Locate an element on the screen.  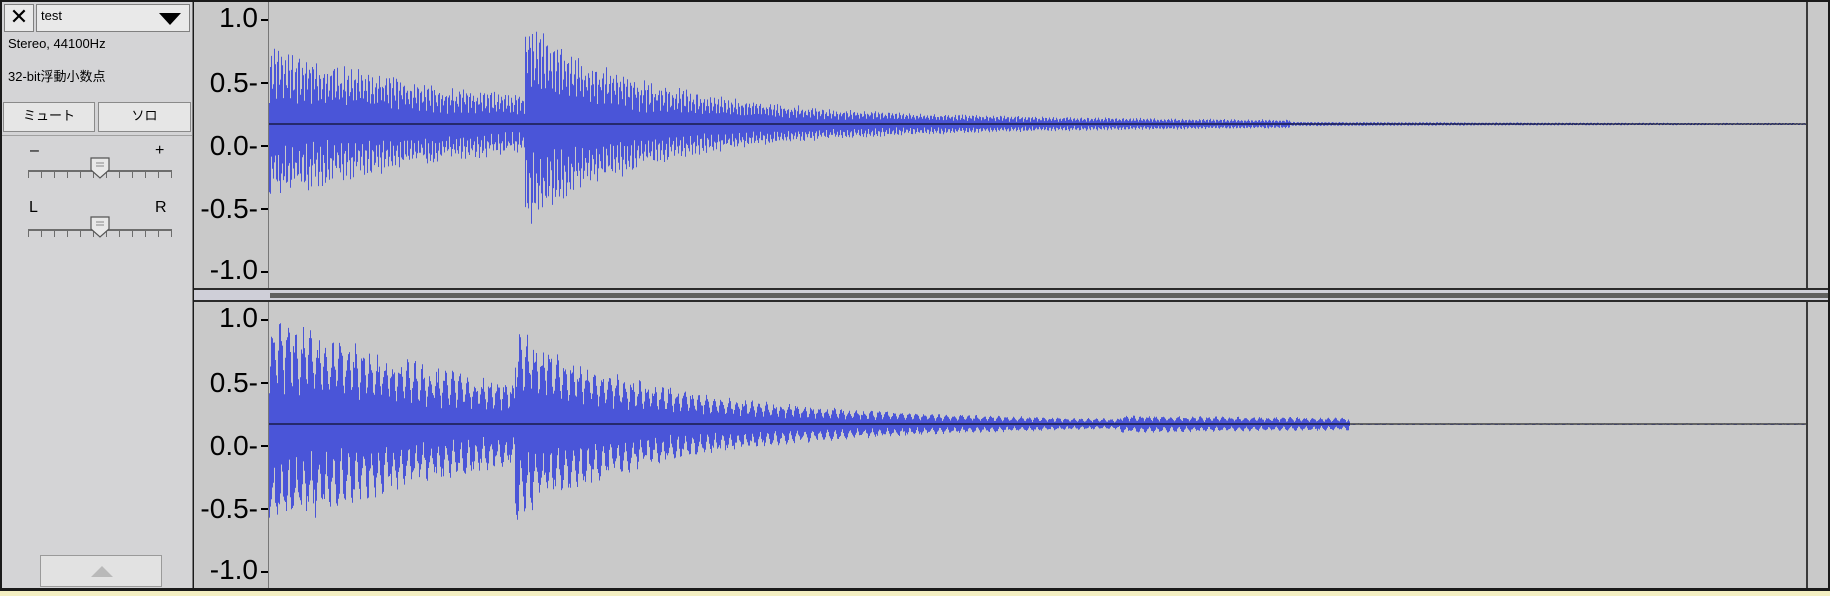
pan-slider is located at coordinates (100, 227).